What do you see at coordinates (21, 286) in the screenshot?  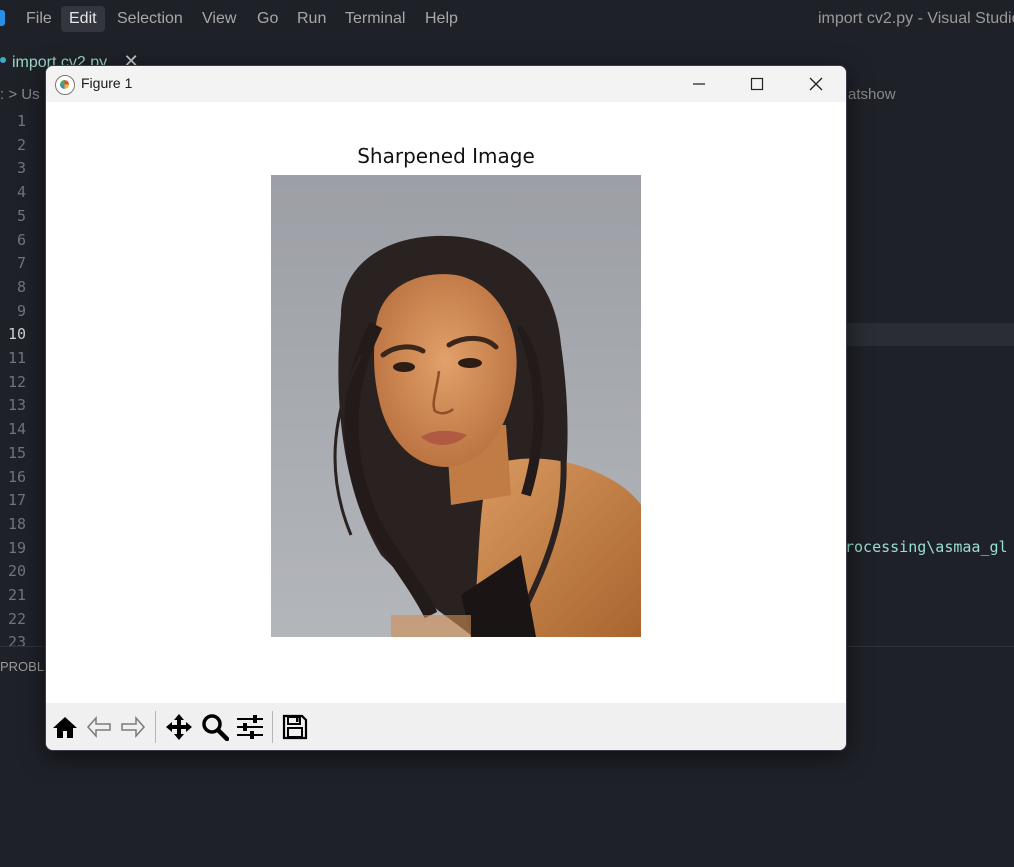 I see `line-number: 8` at bounding box center [21, 286].